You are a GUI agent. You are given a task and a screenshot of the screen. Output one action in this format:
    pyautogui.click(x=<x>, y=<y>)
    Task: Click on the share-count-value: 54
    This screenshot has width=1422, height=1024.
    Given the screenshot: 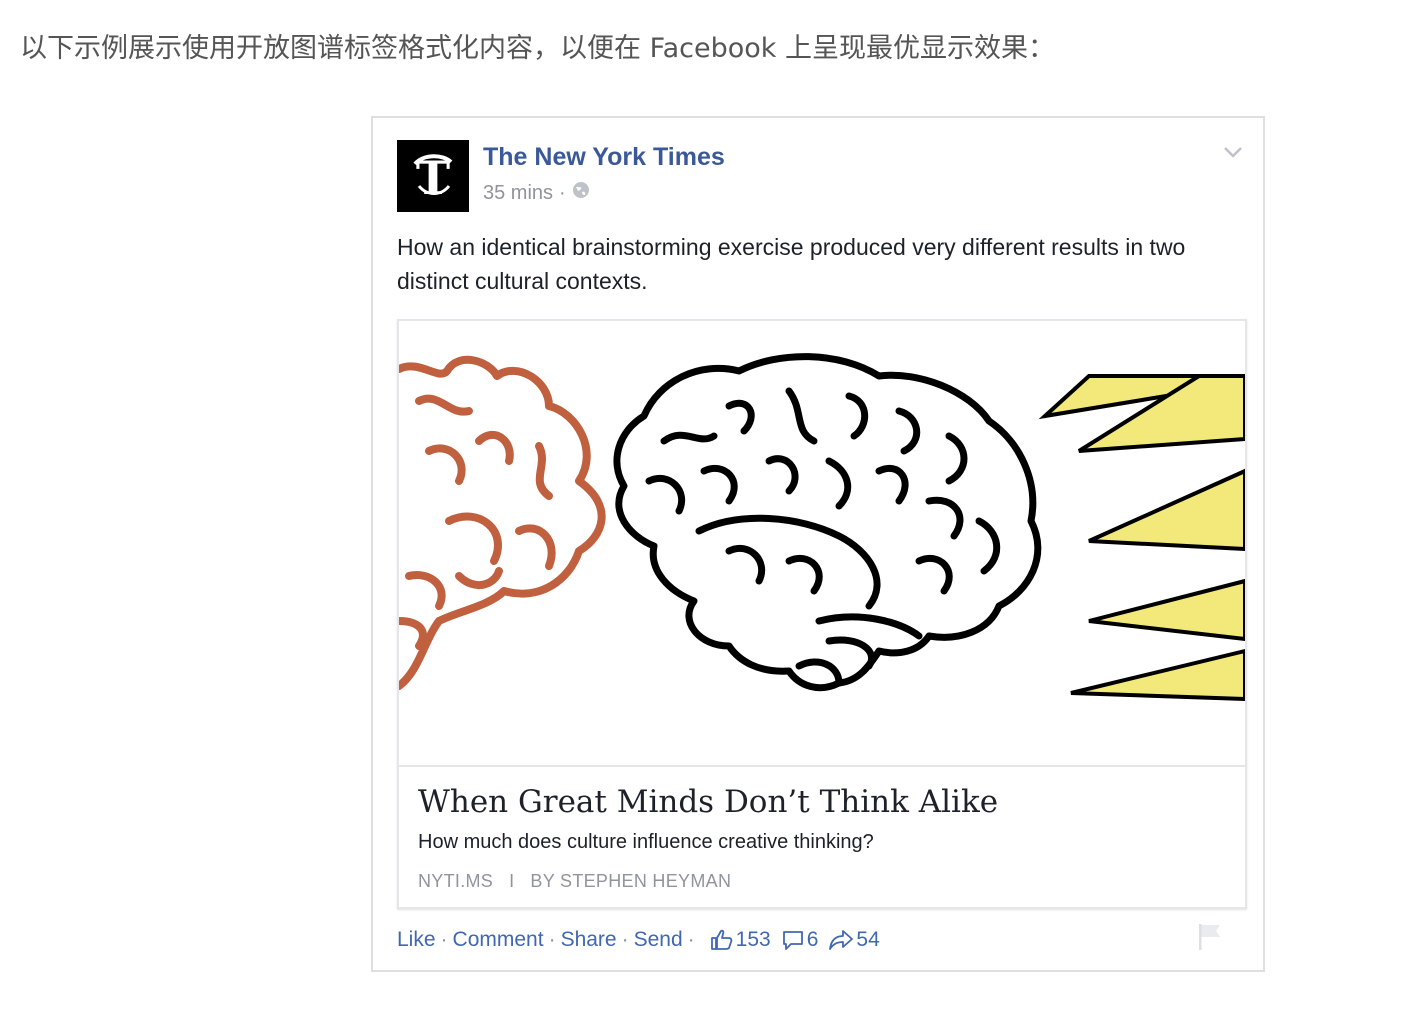 What is the action you would take?
    pyautogui.click(x=868, y=939)
    